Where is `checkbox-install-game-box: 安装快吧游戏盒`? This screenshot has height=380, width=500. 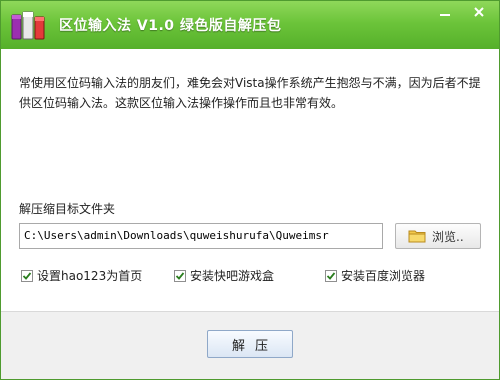 checkbox-install-game-box: 安装快吧游戏盒 is located at coordinates (224, 275).